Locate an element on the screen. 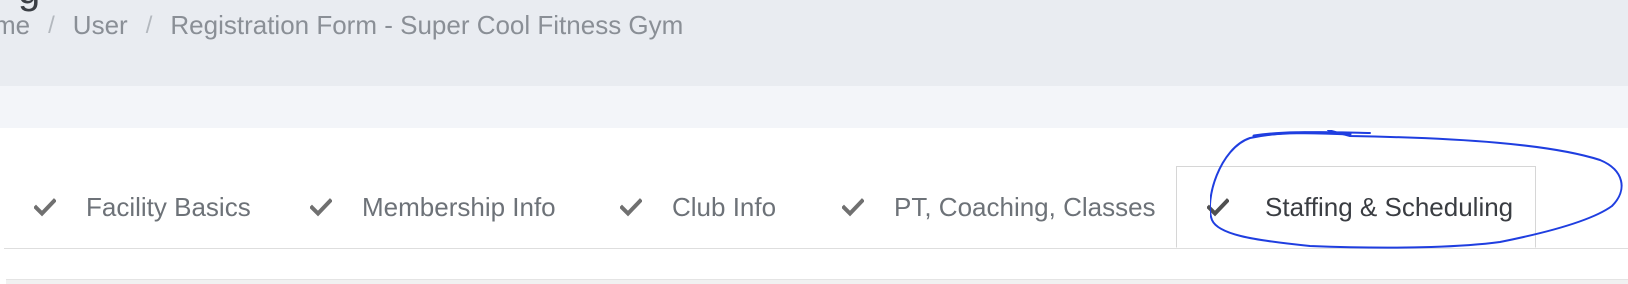 This screenshot has width=1628, height=284. tab-facility-basics: Facility Basics is located at coordinates (142, 207).